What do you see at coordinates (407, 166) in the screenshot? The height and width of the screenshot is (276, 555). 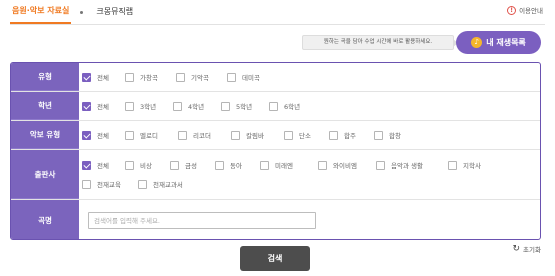 I see `option-label: 음악과 생활` at bounding box center [407, 166].